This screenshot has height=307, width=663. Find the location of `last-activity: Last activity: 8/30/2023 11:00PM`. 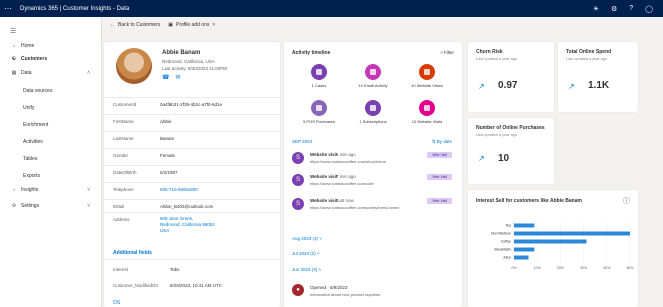

last-activity: Last activity: 8/30/2023 11:00PM is located at coordinates (194, 68).